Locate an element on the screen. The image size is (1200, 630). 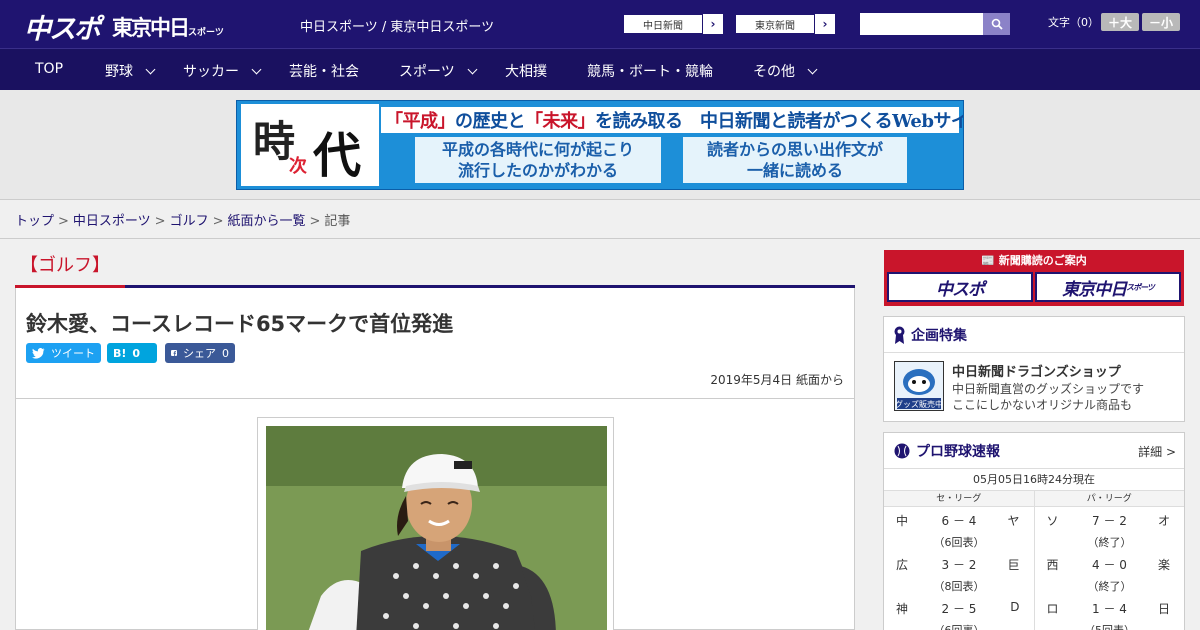
game-status: （終了） is located at coordinates (1109, 586).